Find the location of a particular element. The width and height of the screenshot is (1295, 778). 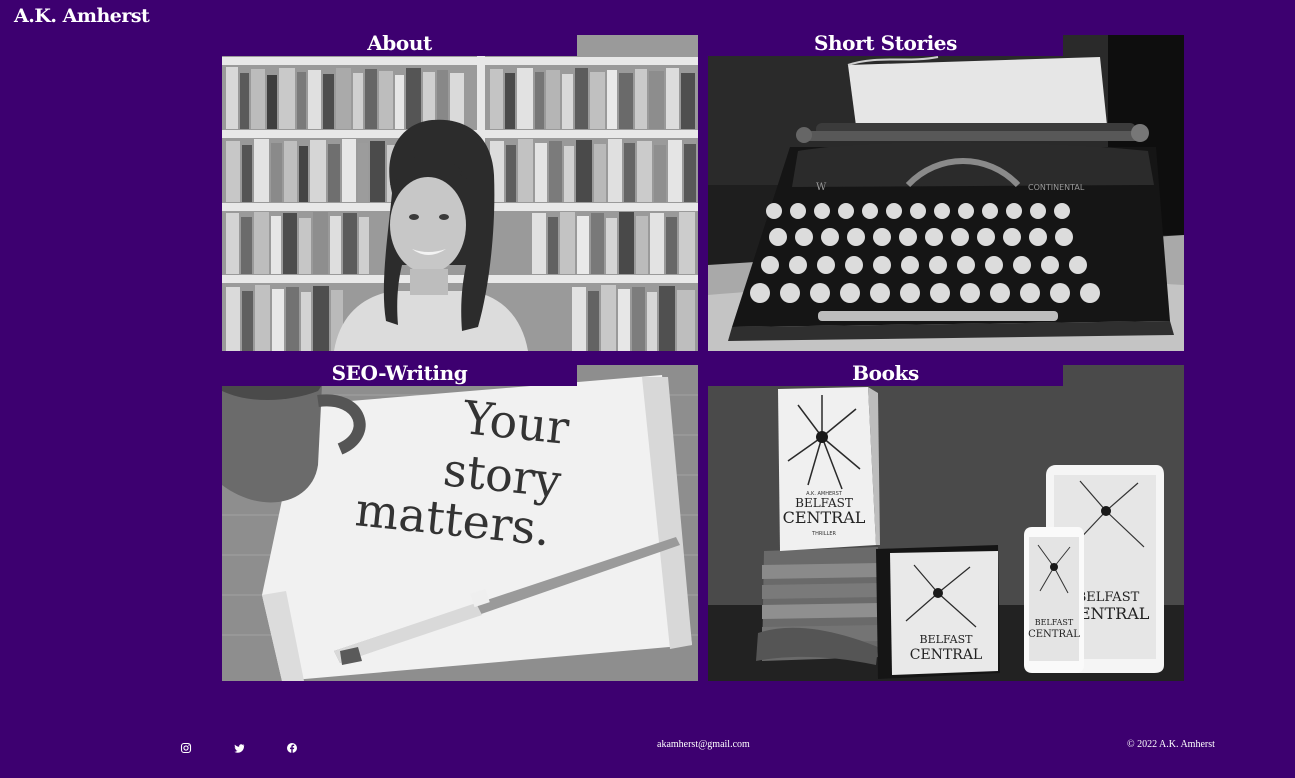

footer-email-link: akamherst@gmail.com is located at coordinates (703, 744).